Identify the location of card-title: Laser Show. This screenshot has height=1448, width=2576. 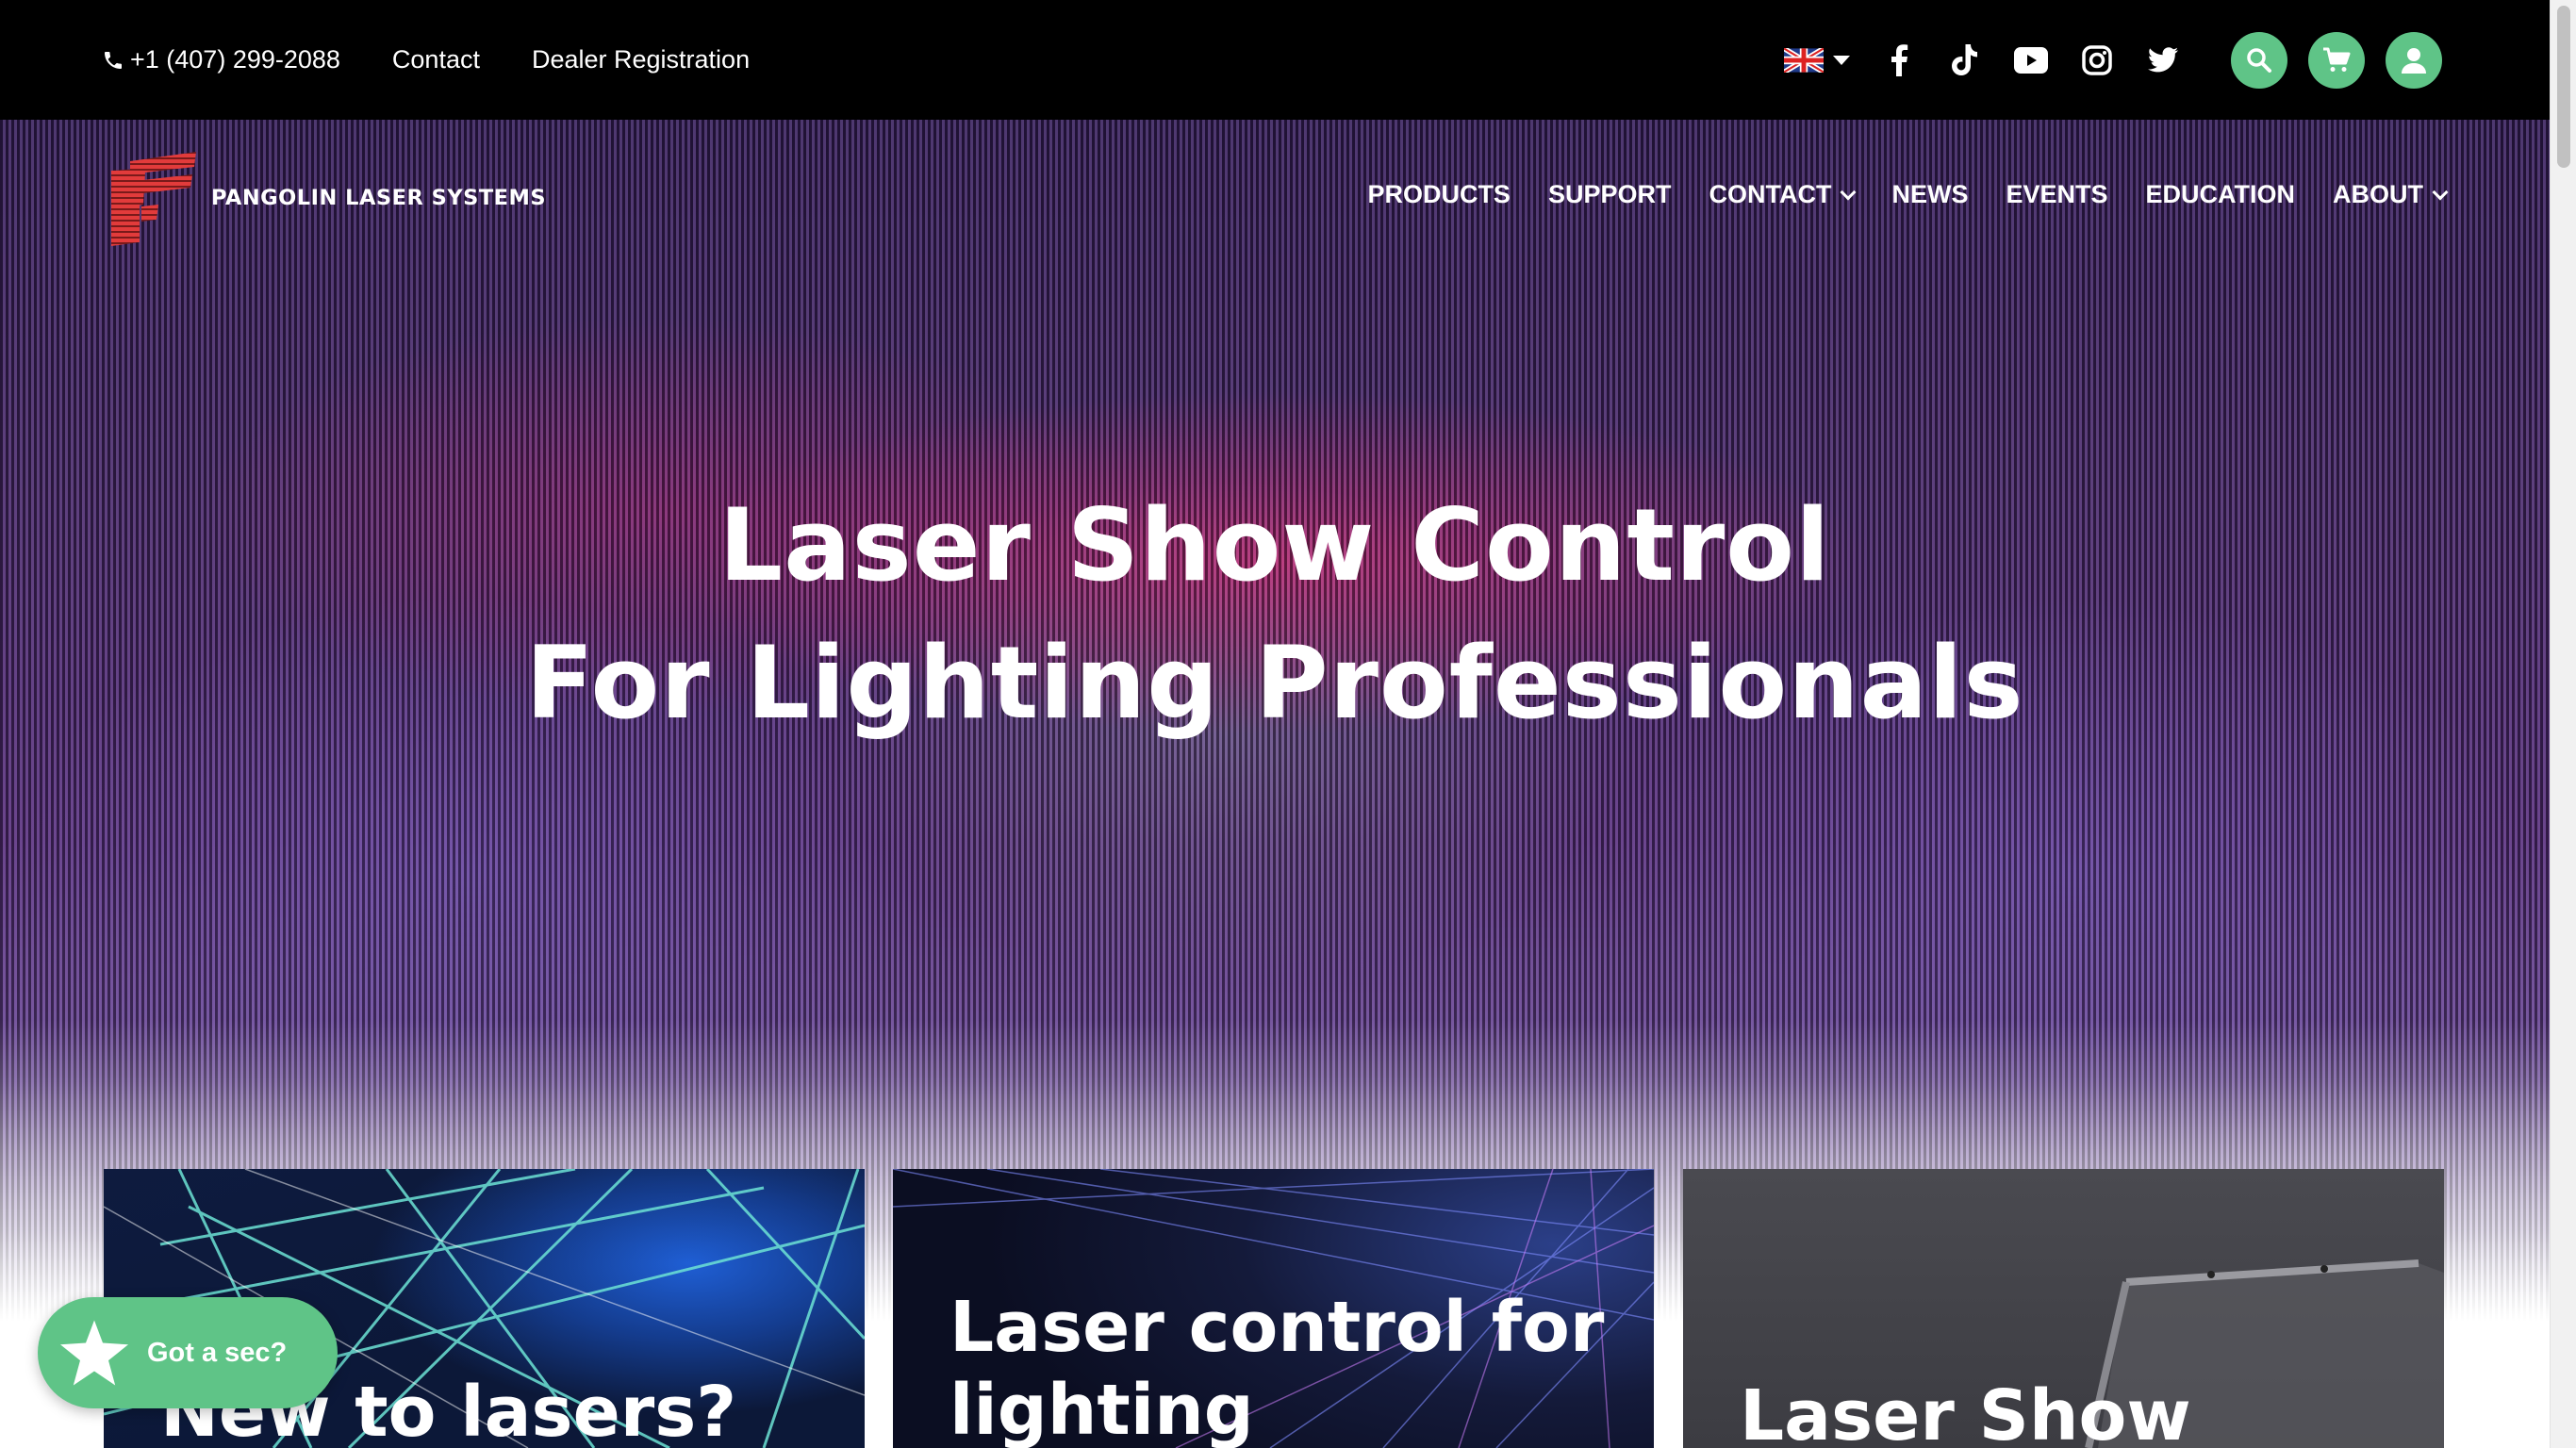
(1965, 1411).